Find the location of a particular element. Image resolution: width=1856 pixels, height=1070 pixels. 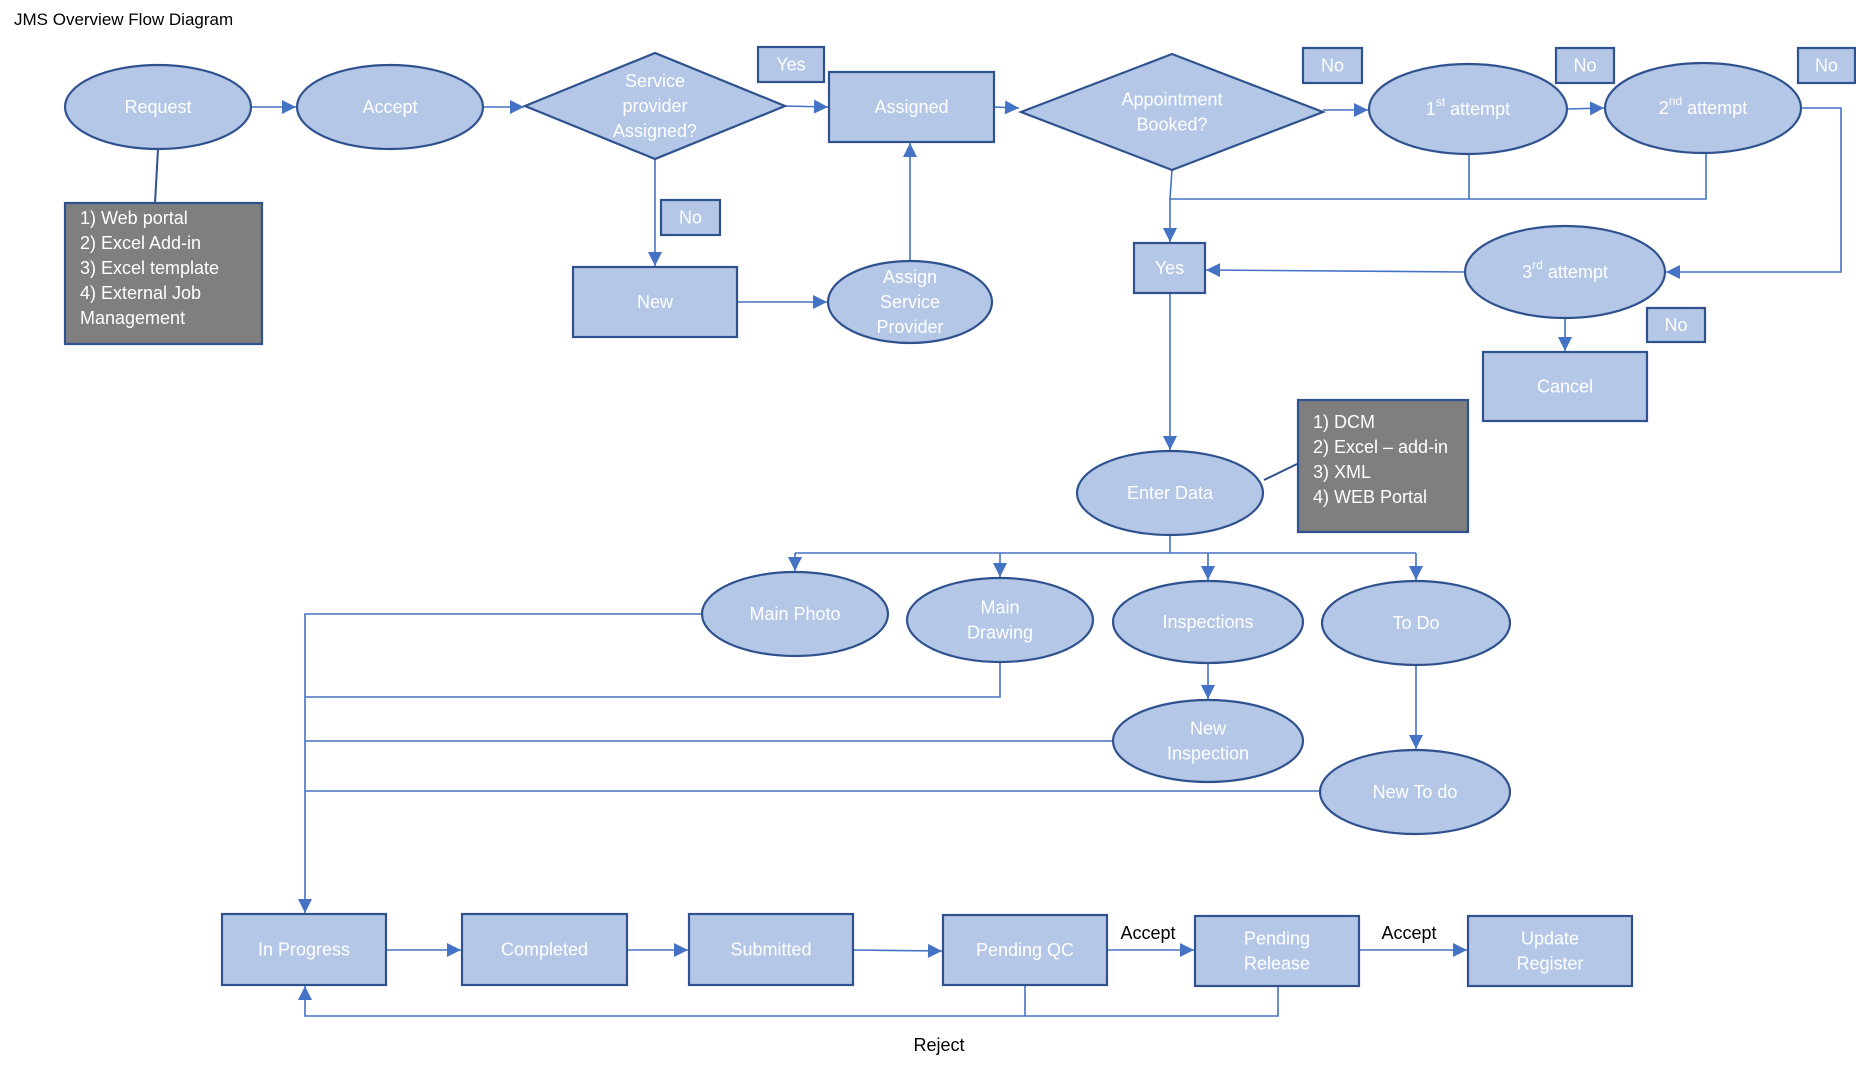

note-data-entry-line: 4) WEB Portal is located at coordinates (1370, 497).